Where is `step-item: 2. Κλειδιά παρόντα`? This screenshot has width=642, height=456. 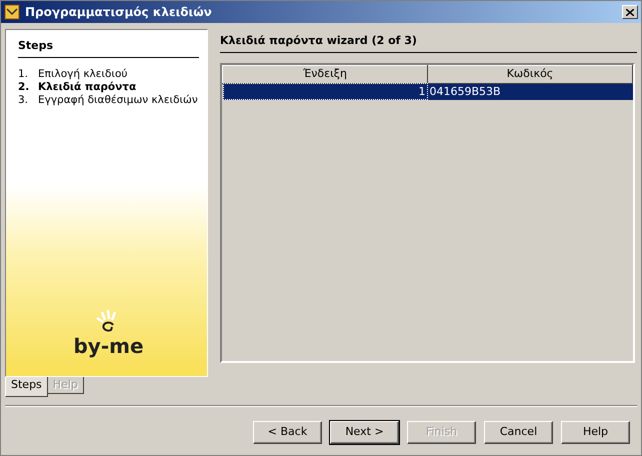
step-item: 2. Κλειδιά παρόντα is located at coordinates (78, 87).